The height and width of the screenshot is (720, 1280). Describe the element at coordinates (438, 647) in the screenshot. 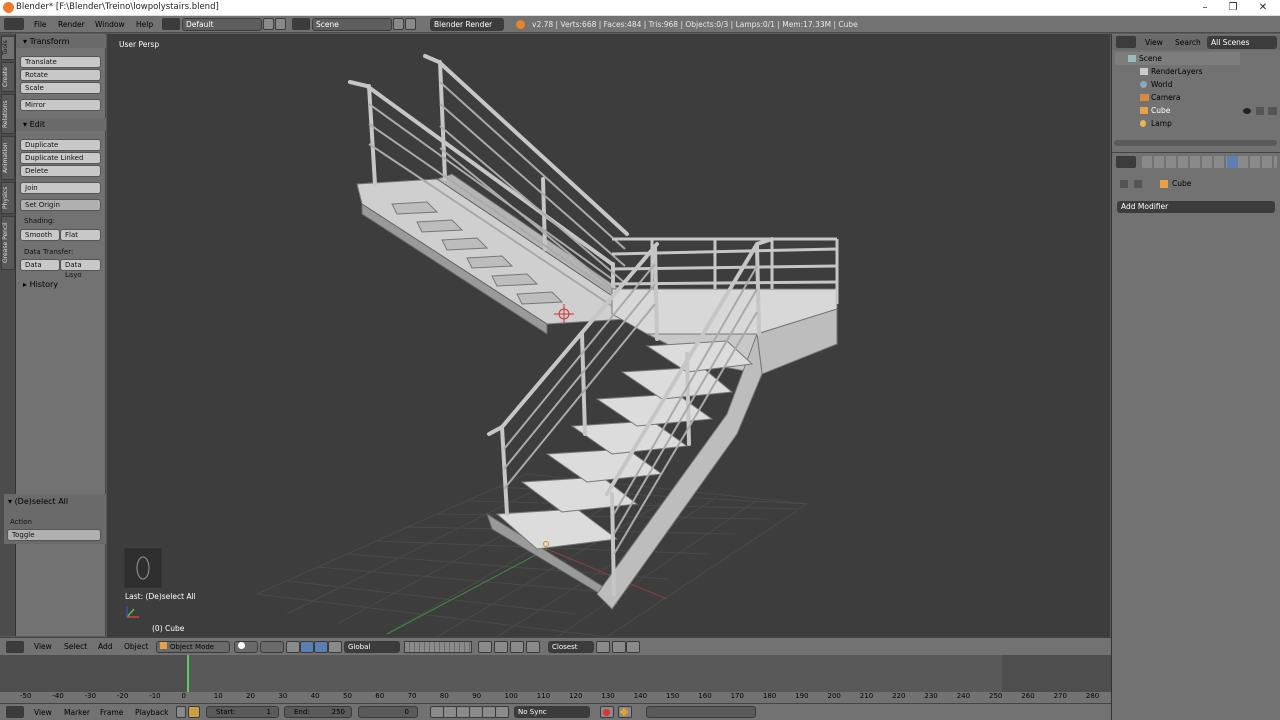

I see `layer-buttons` at that location.